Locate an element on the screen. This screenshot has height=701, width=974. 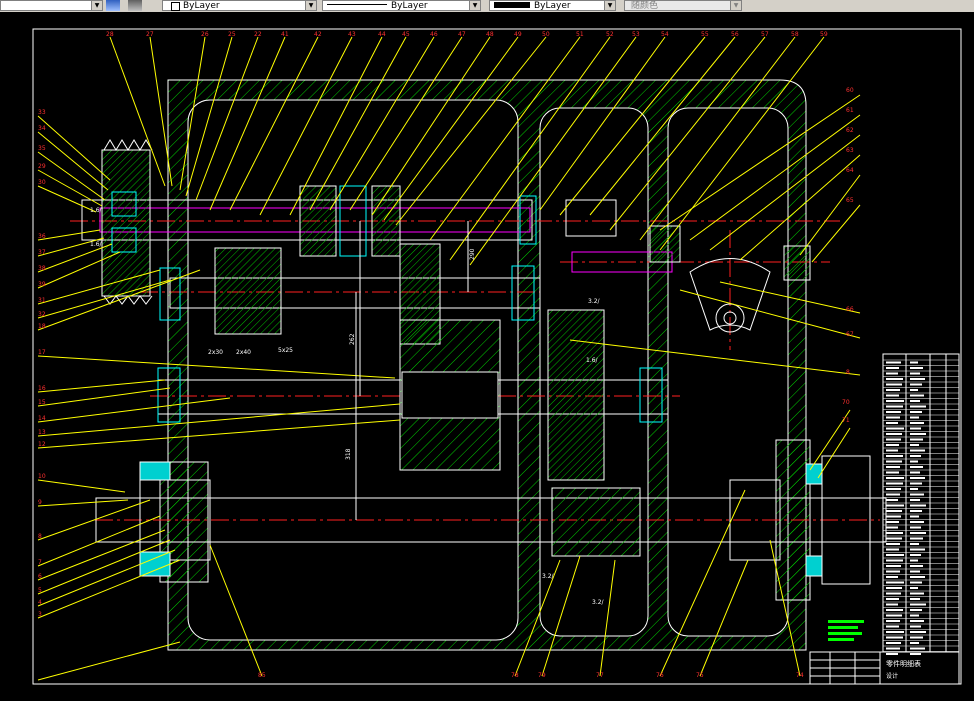
svg-text: 15 is located at coordinates (42, 402).